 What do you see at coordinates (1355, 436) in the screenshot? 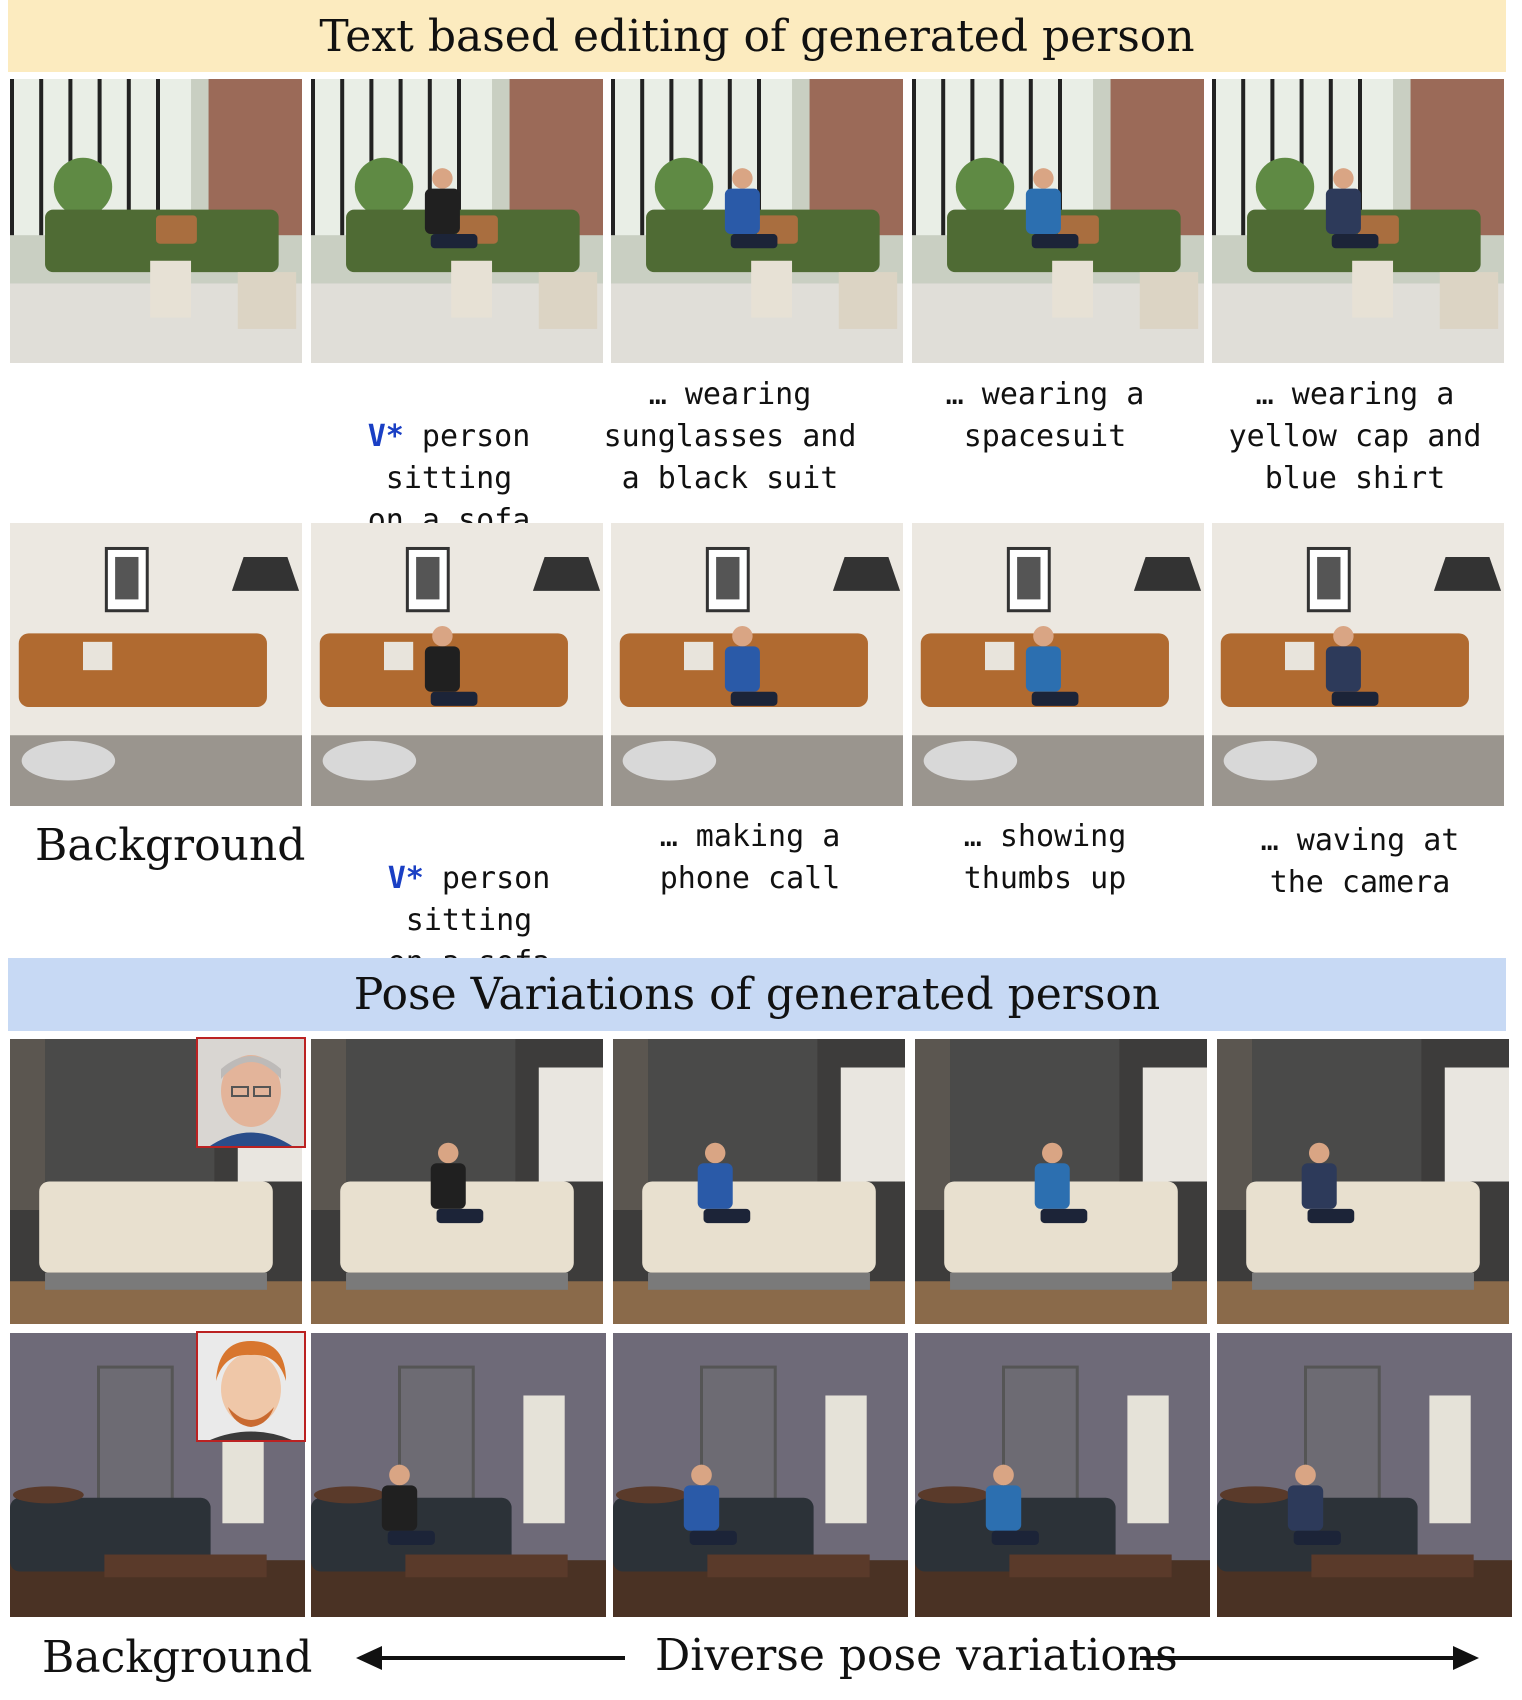
I see `caption-r1-c5: … wearing a yellow cap and blue shirt` at bounding box center [1355, 436].